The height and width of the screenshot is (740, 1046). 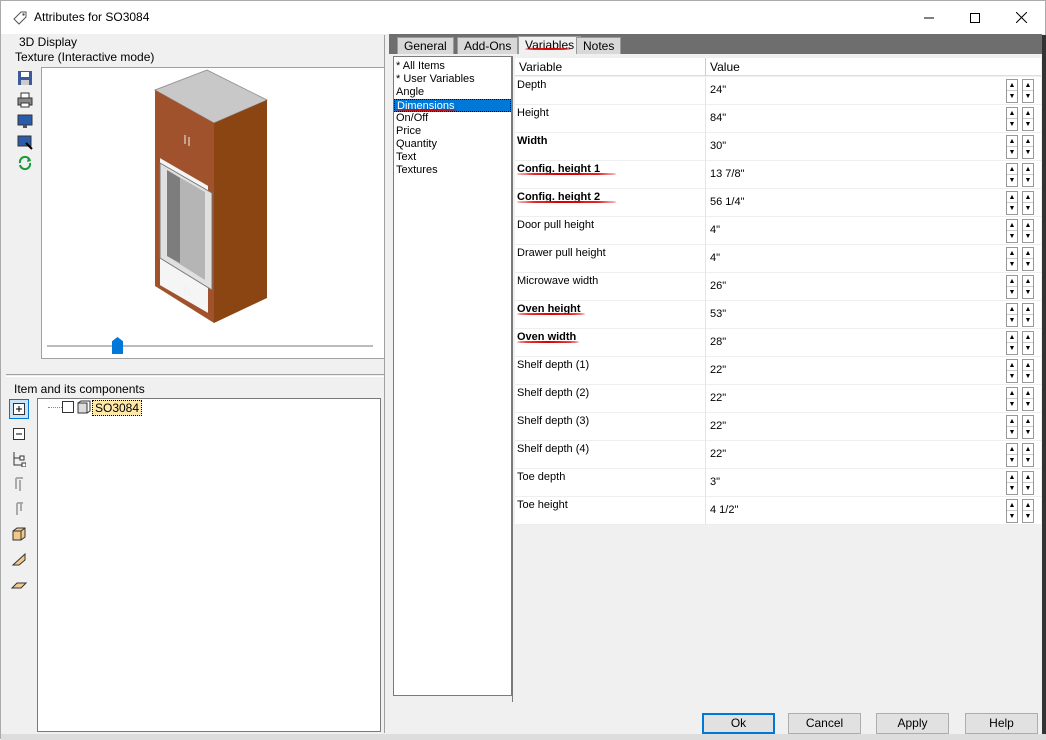 I want to click on shelf-icon, so click(x=19, y=584).